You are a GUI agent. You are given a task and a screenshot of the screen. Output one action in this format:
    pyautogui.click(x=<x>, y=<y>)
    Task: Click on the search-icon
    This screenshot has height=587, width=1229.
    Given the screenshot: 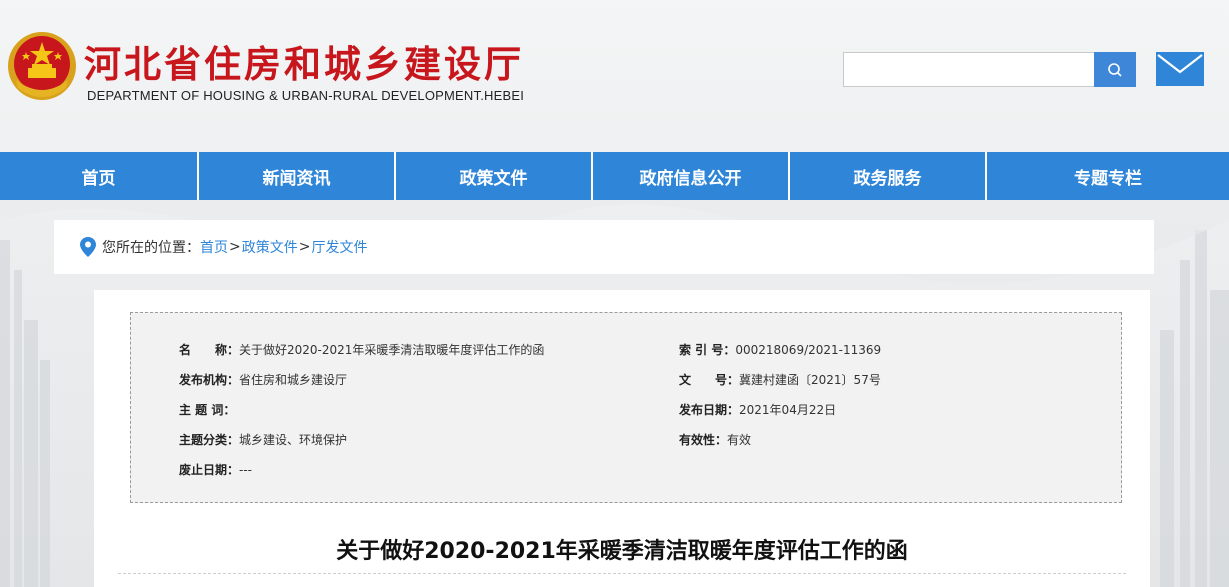 What is the action you would take?
    pyautogui.click(x=1115, y=69)
    